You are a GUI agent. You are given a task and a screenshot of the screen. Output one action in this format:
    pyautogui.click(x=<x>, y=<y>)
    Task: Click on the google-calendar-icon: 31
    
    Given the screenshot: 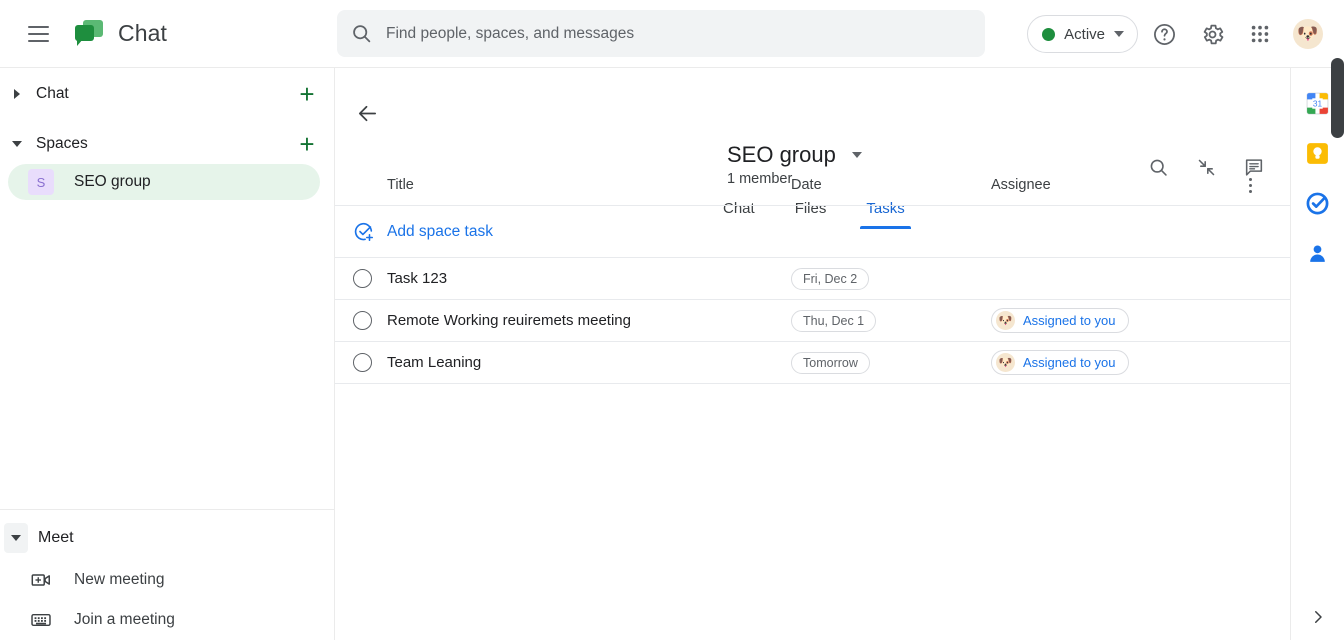 What is the action you would take?
    pyautogui.click(x=1318, y=103)
    